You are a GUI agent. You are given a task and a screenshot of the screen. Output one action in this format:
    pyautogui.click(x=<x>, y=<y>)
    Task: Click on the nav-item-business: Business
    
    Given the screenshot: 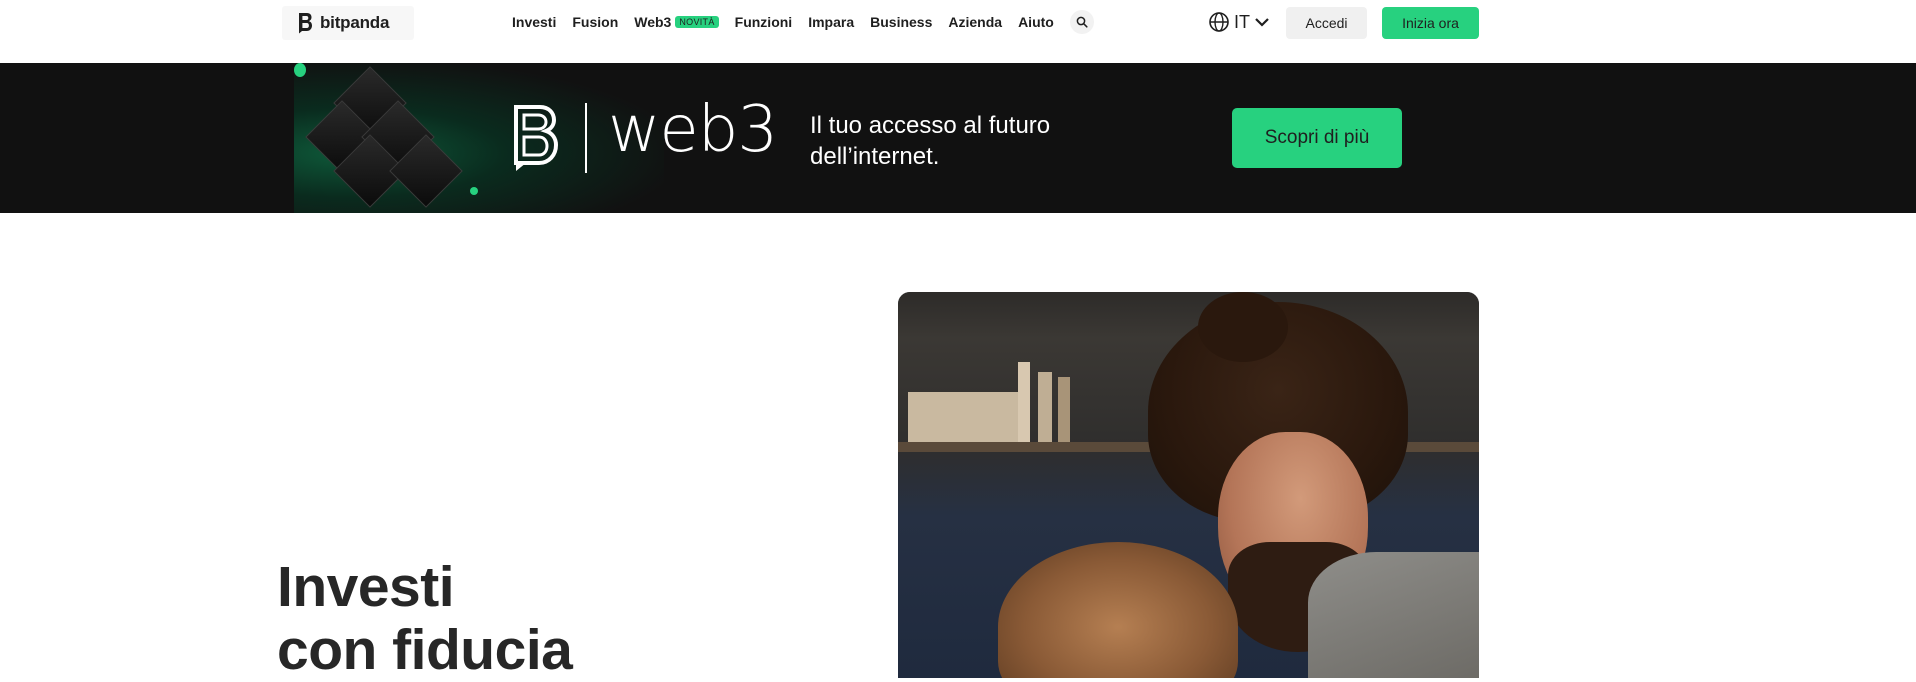 What is the action you would take?
    pyautogui.click(x=901, y=22)
    